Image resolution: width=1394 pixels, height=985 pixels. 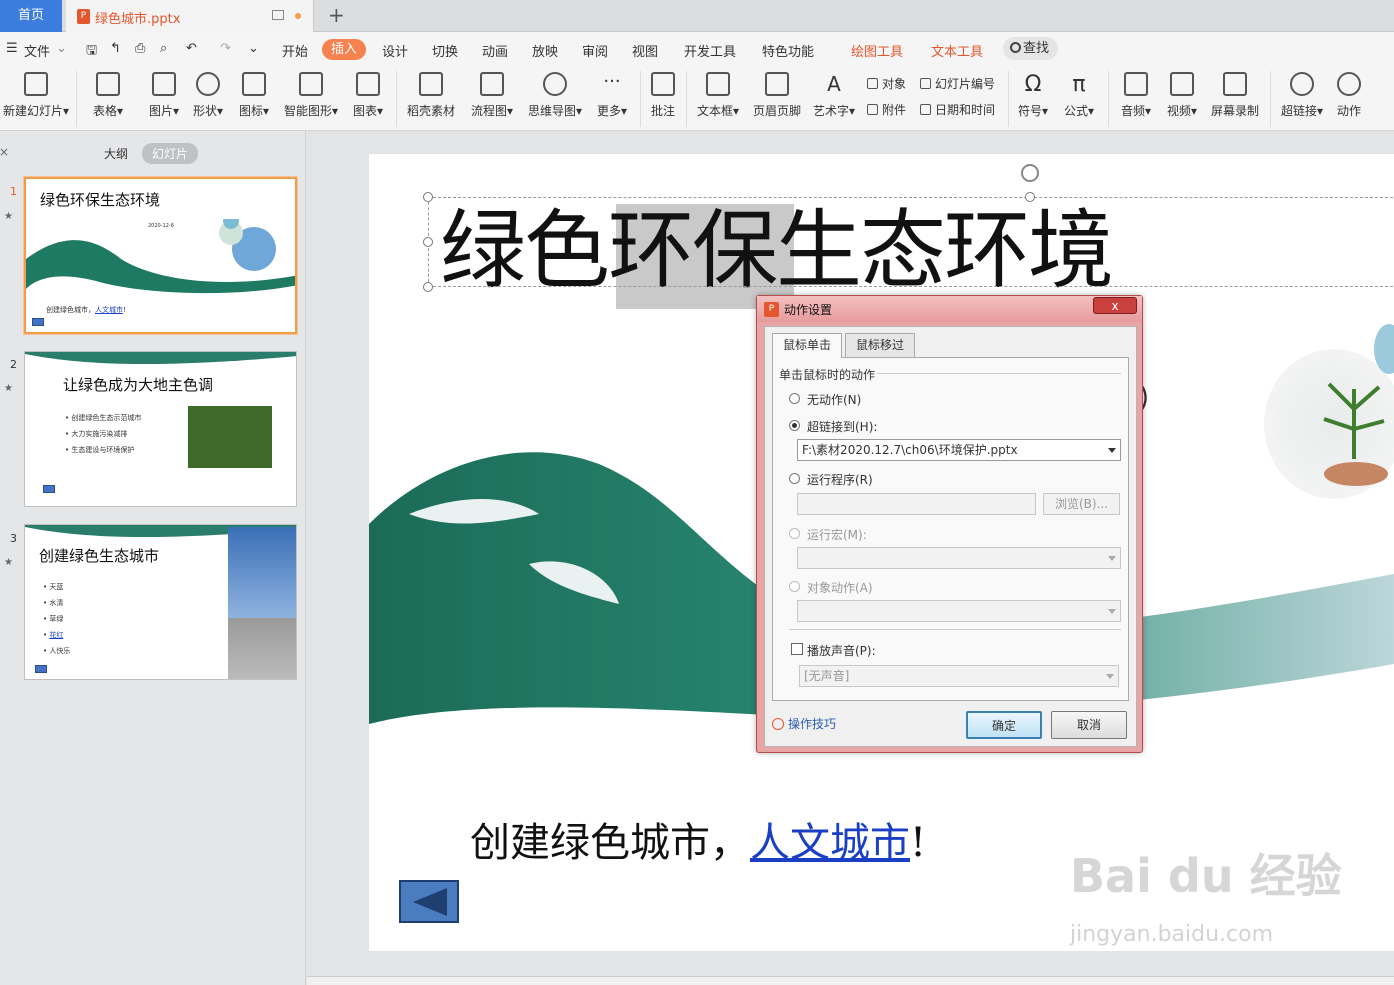 I want to click on back-action-button, so click(x=429, y=901).